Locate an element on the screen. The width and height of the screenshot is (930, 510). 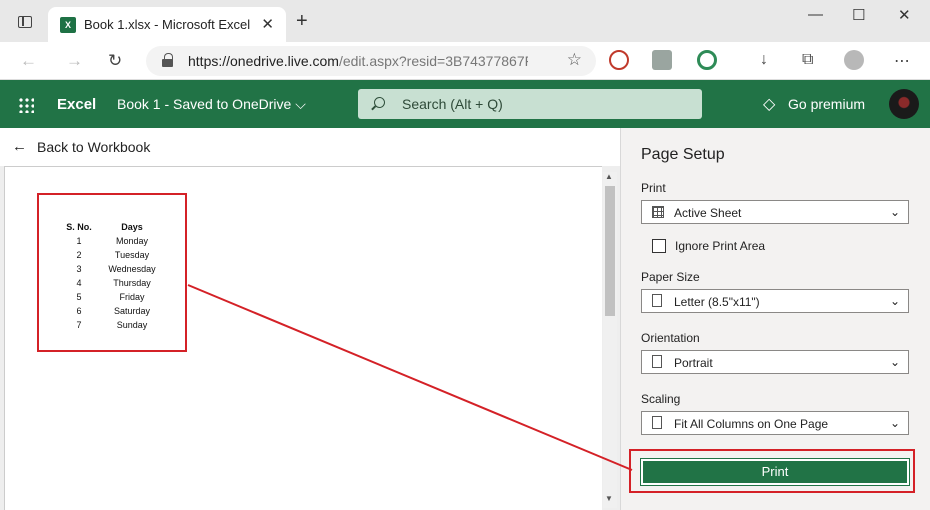
go-premium-link: Go premium is located at coordinates (826, 104).